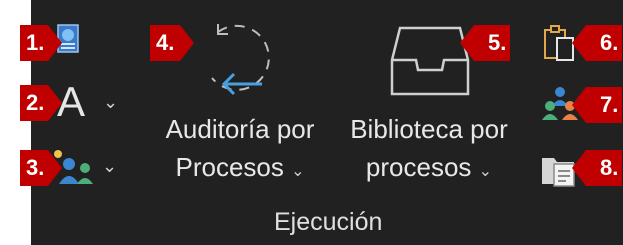 This screenshot has width=623, height=245. I want to click on clipboard-copy-button, so click(559, 43).